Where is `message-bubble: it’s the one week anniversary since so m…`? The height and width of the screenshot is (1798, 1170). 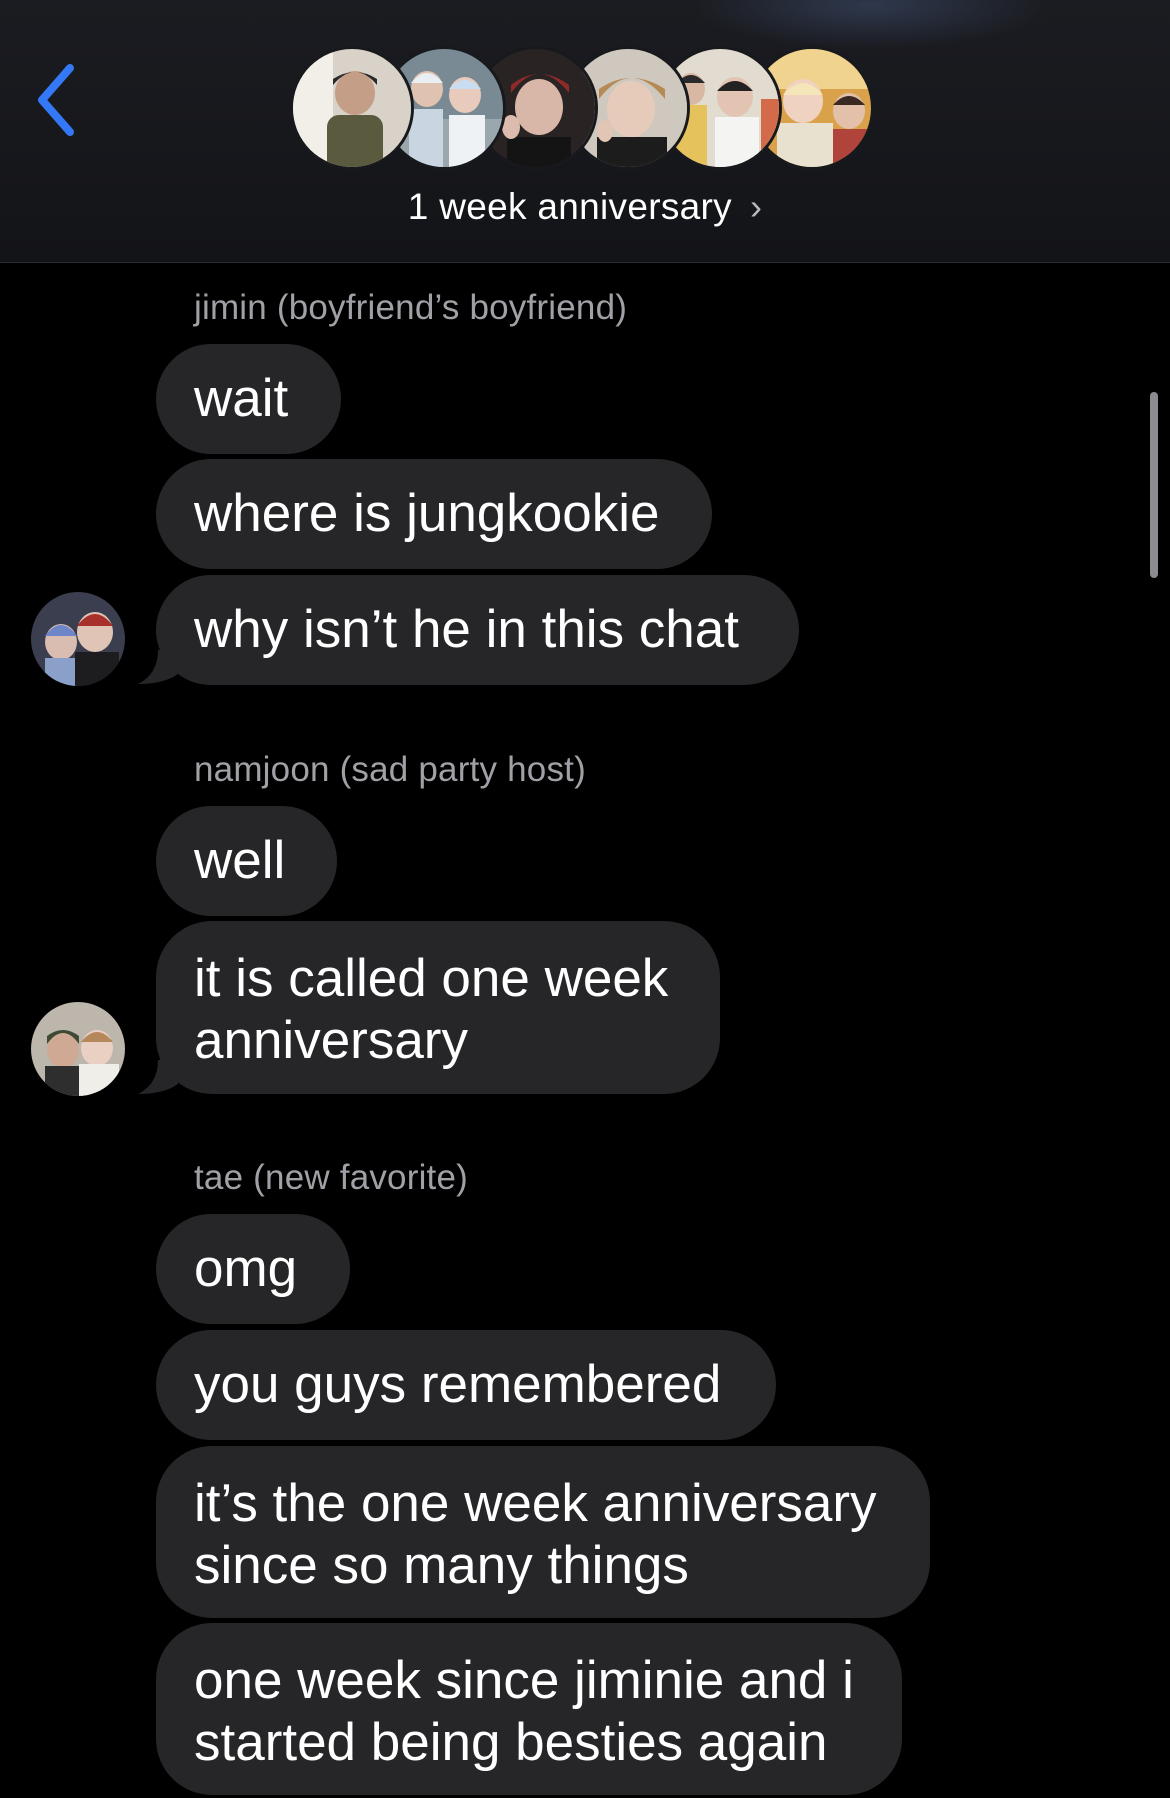 message-bubble: it’s the one week anniversary since so m… is located at coordinates (543, 1532).